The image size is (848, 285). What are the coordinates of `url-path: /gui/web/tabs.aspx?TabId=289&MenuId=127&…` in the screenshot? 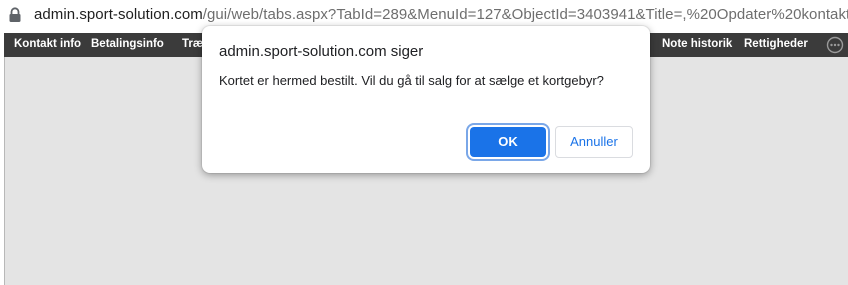 It's located at (525, 14).